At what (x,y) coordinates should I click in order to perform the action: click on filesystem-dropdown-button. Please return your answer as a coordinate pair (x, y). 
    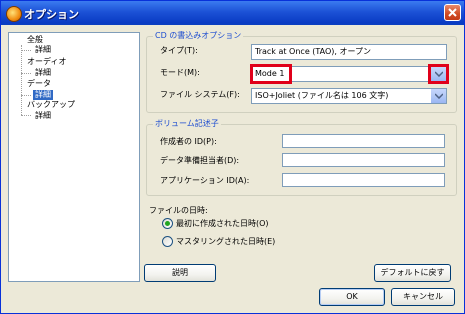
    Looking at the image, I should click on (438, 96).